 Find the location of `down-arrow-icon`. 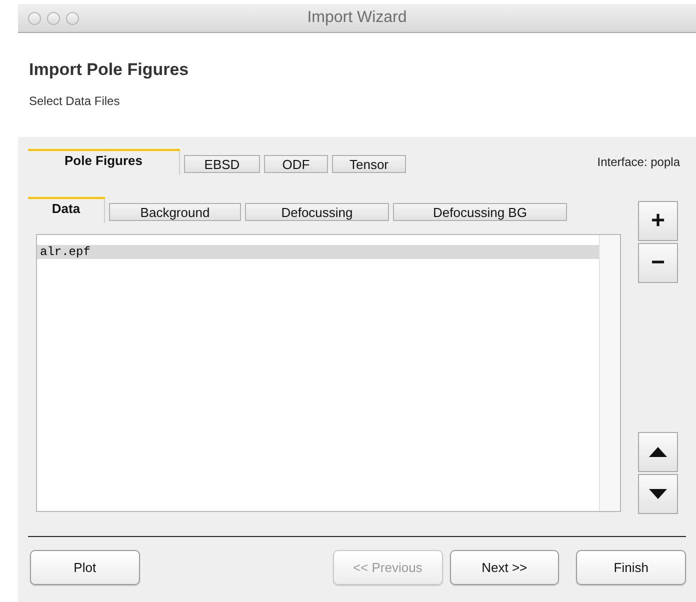

down-arrow-icon is located at coordinates (658, 494).